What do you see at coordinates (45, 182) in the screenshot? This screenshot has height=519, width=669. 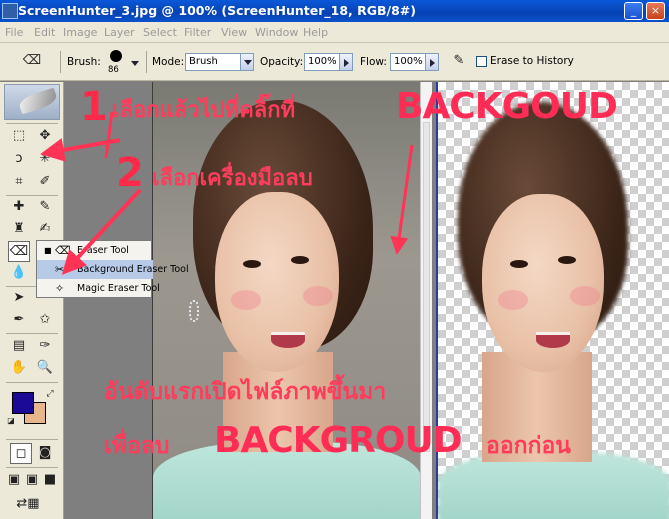 I see `slice-tool-icon: ✐` at bounding box center [45, 182].